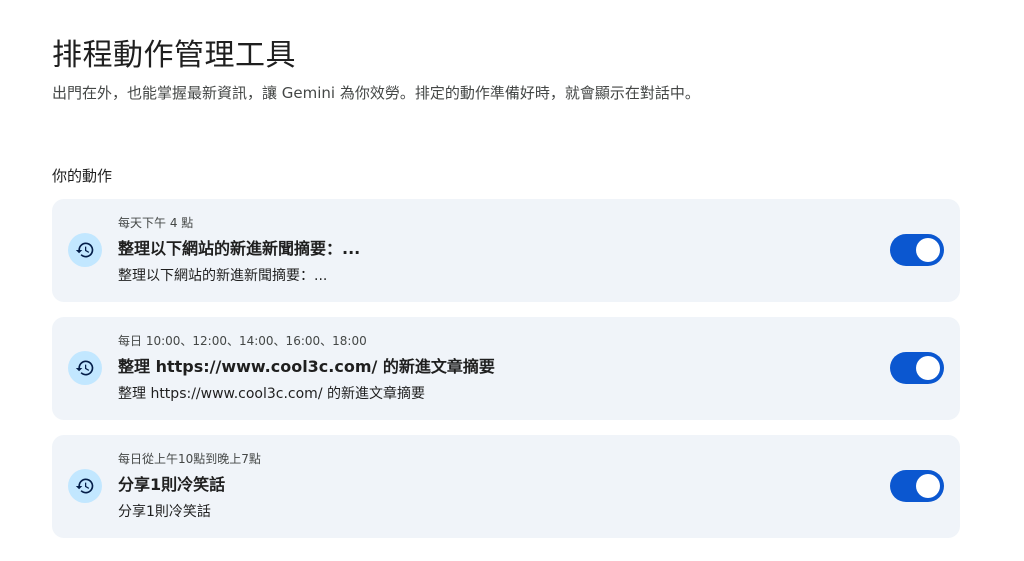  I want to click on page-title: 排程動作管理工具, so click(174, 55).